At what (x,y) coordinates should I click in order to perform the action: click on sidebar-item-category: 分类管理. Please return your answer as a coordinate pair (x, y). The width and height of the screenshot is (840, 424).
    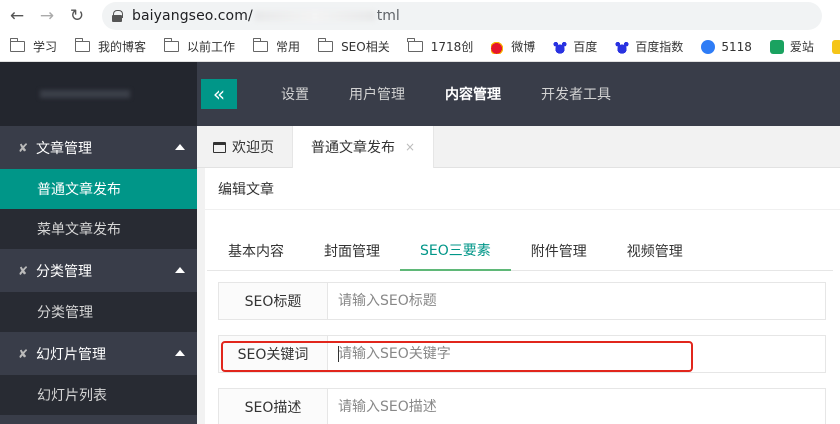
    Looking at the image, I should click on (98, 312).